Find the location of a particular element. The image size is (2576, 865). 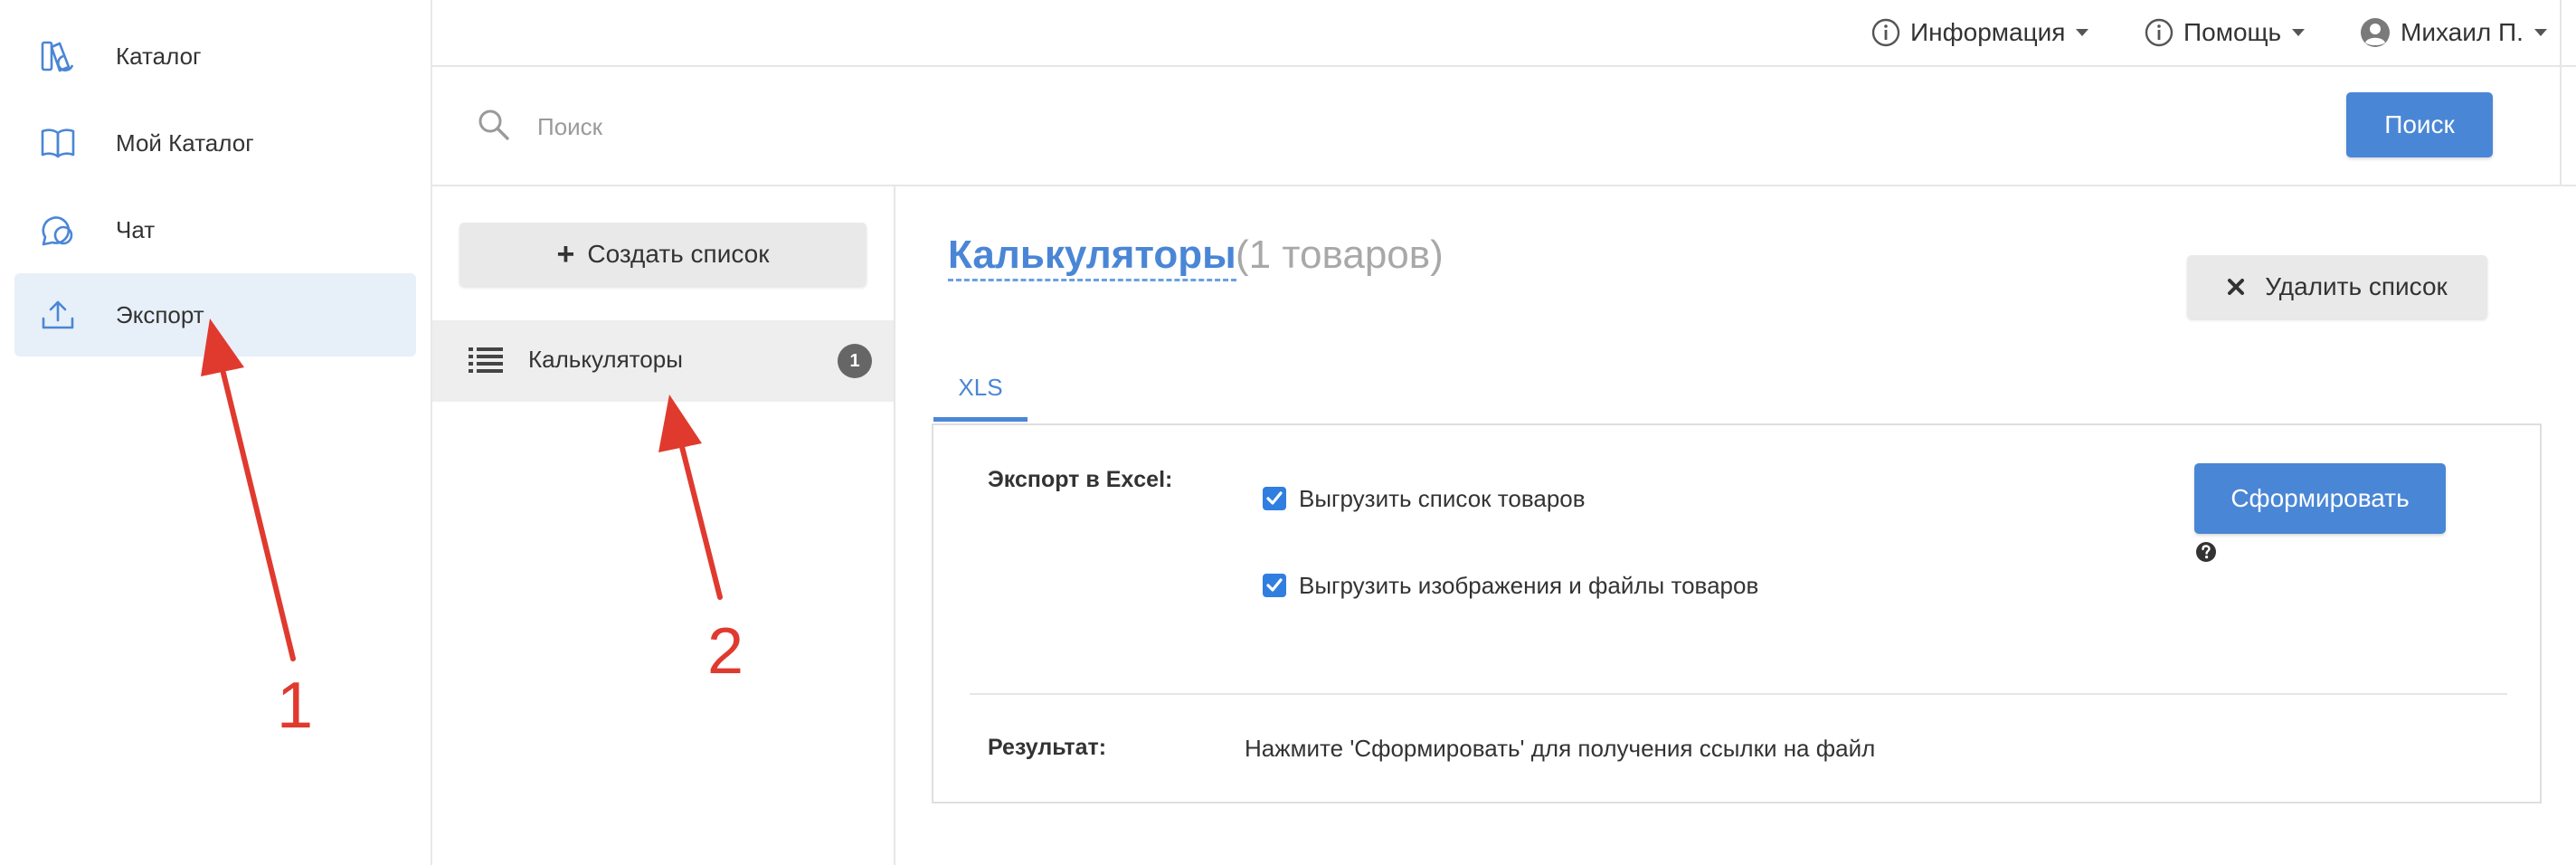

annotation-arrows is located at coordinates (462, 489).